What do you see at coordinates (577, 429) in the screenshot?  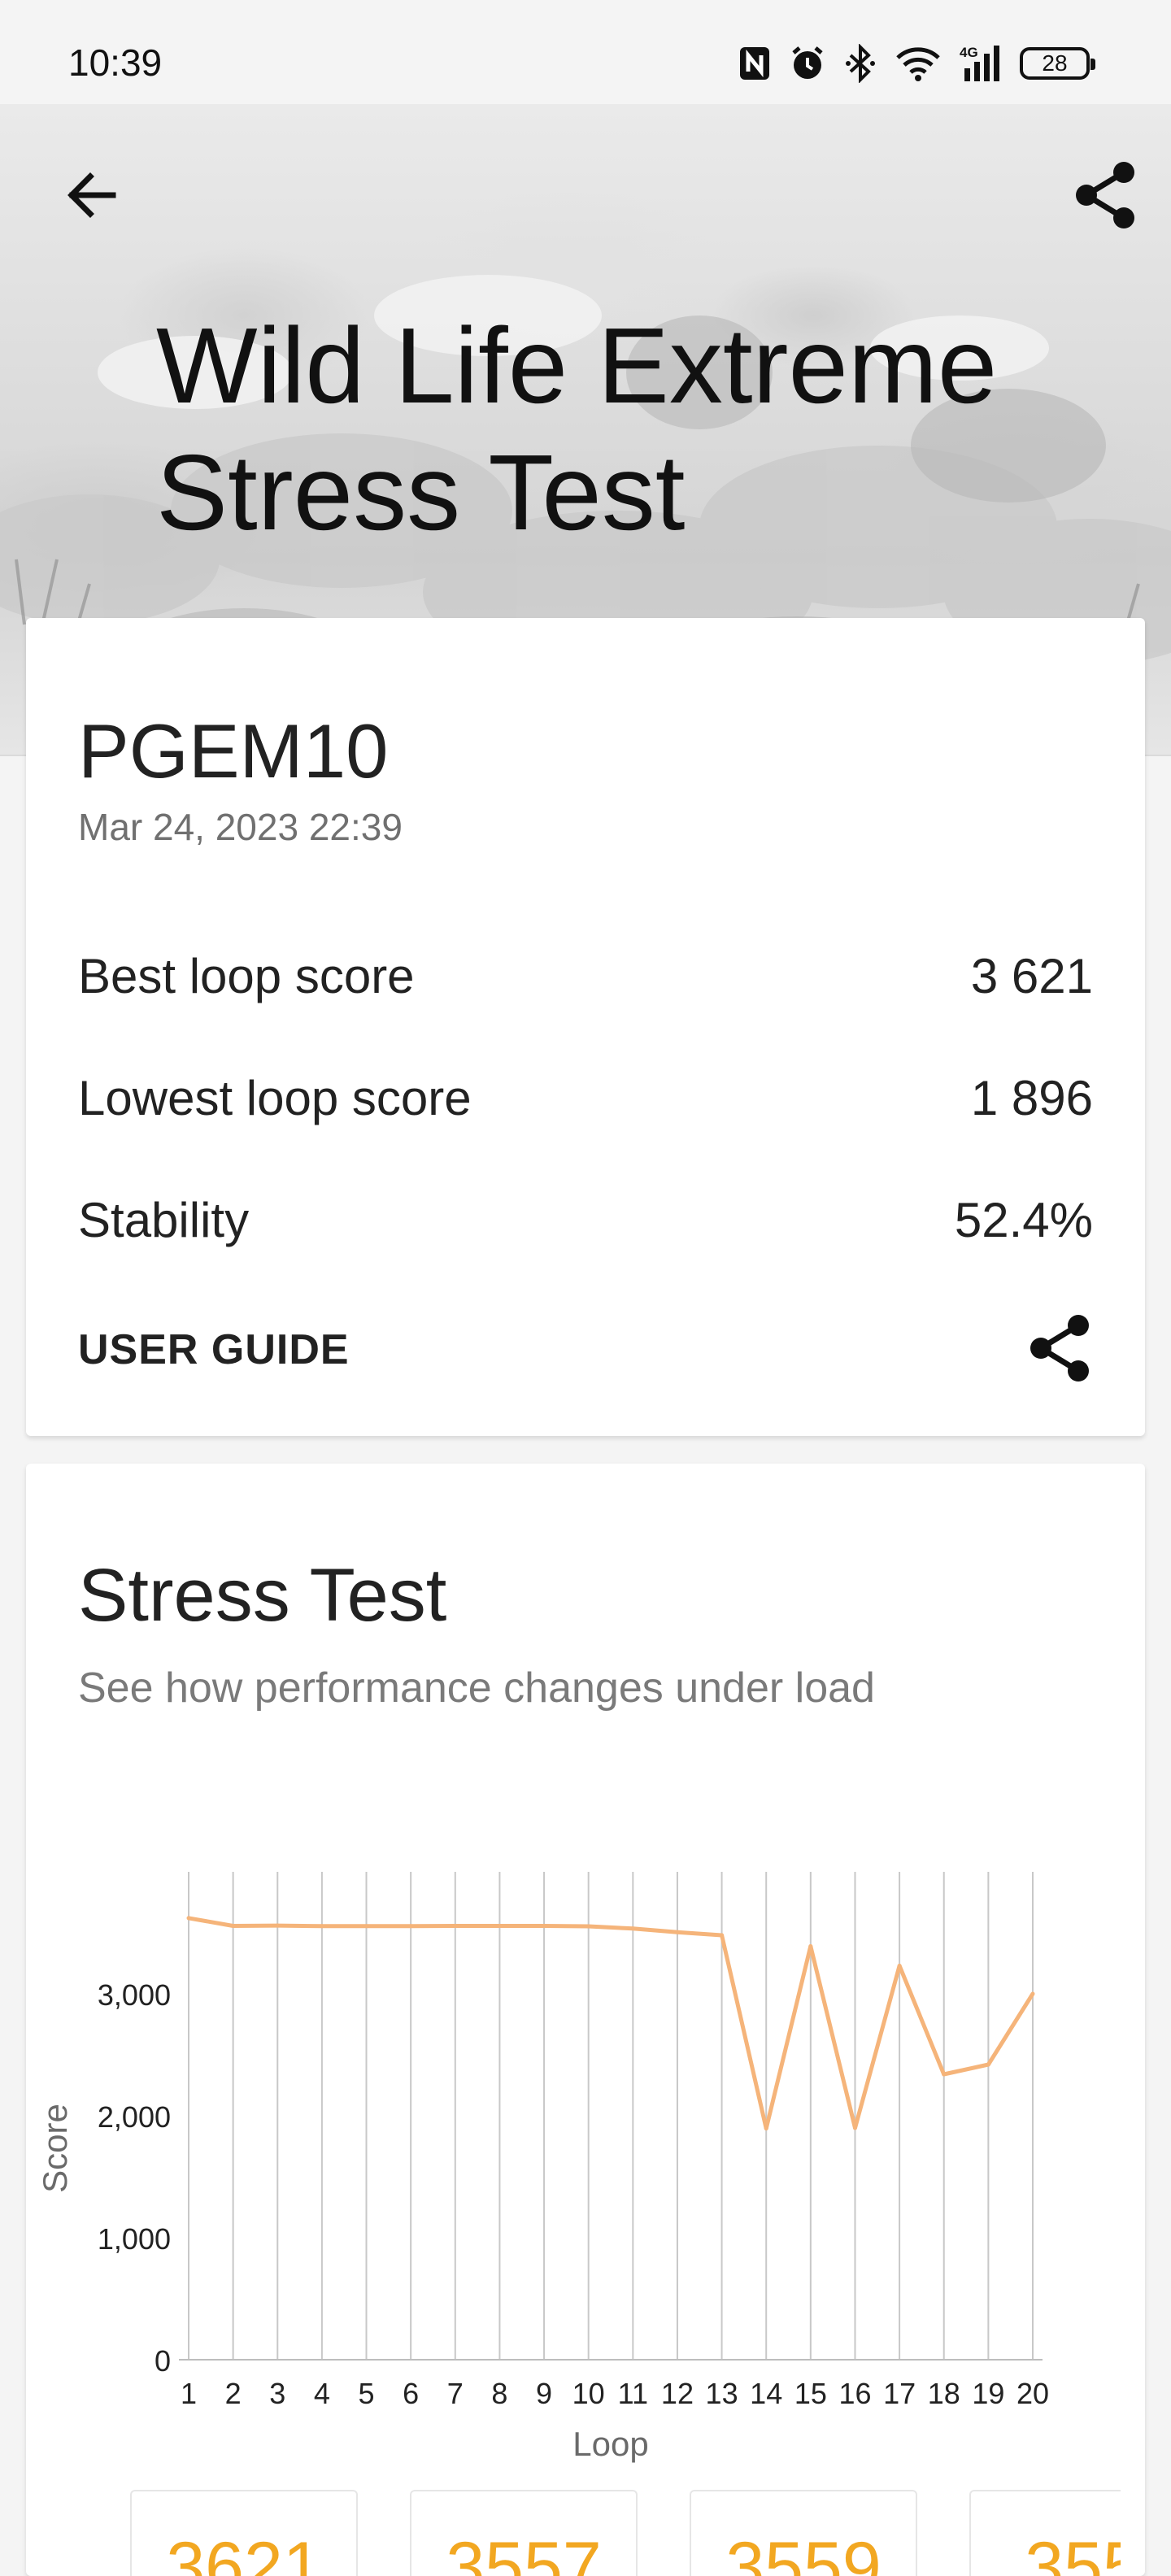 I see `page-title: Wild Life Extreme Stress Test` at bounding box center [577, 429].